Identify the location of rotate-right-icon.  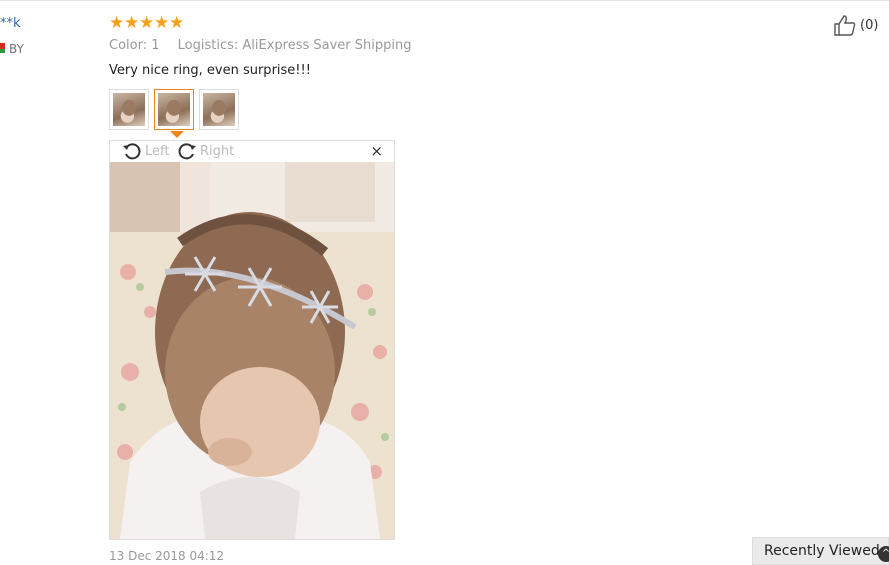
(187, 151).